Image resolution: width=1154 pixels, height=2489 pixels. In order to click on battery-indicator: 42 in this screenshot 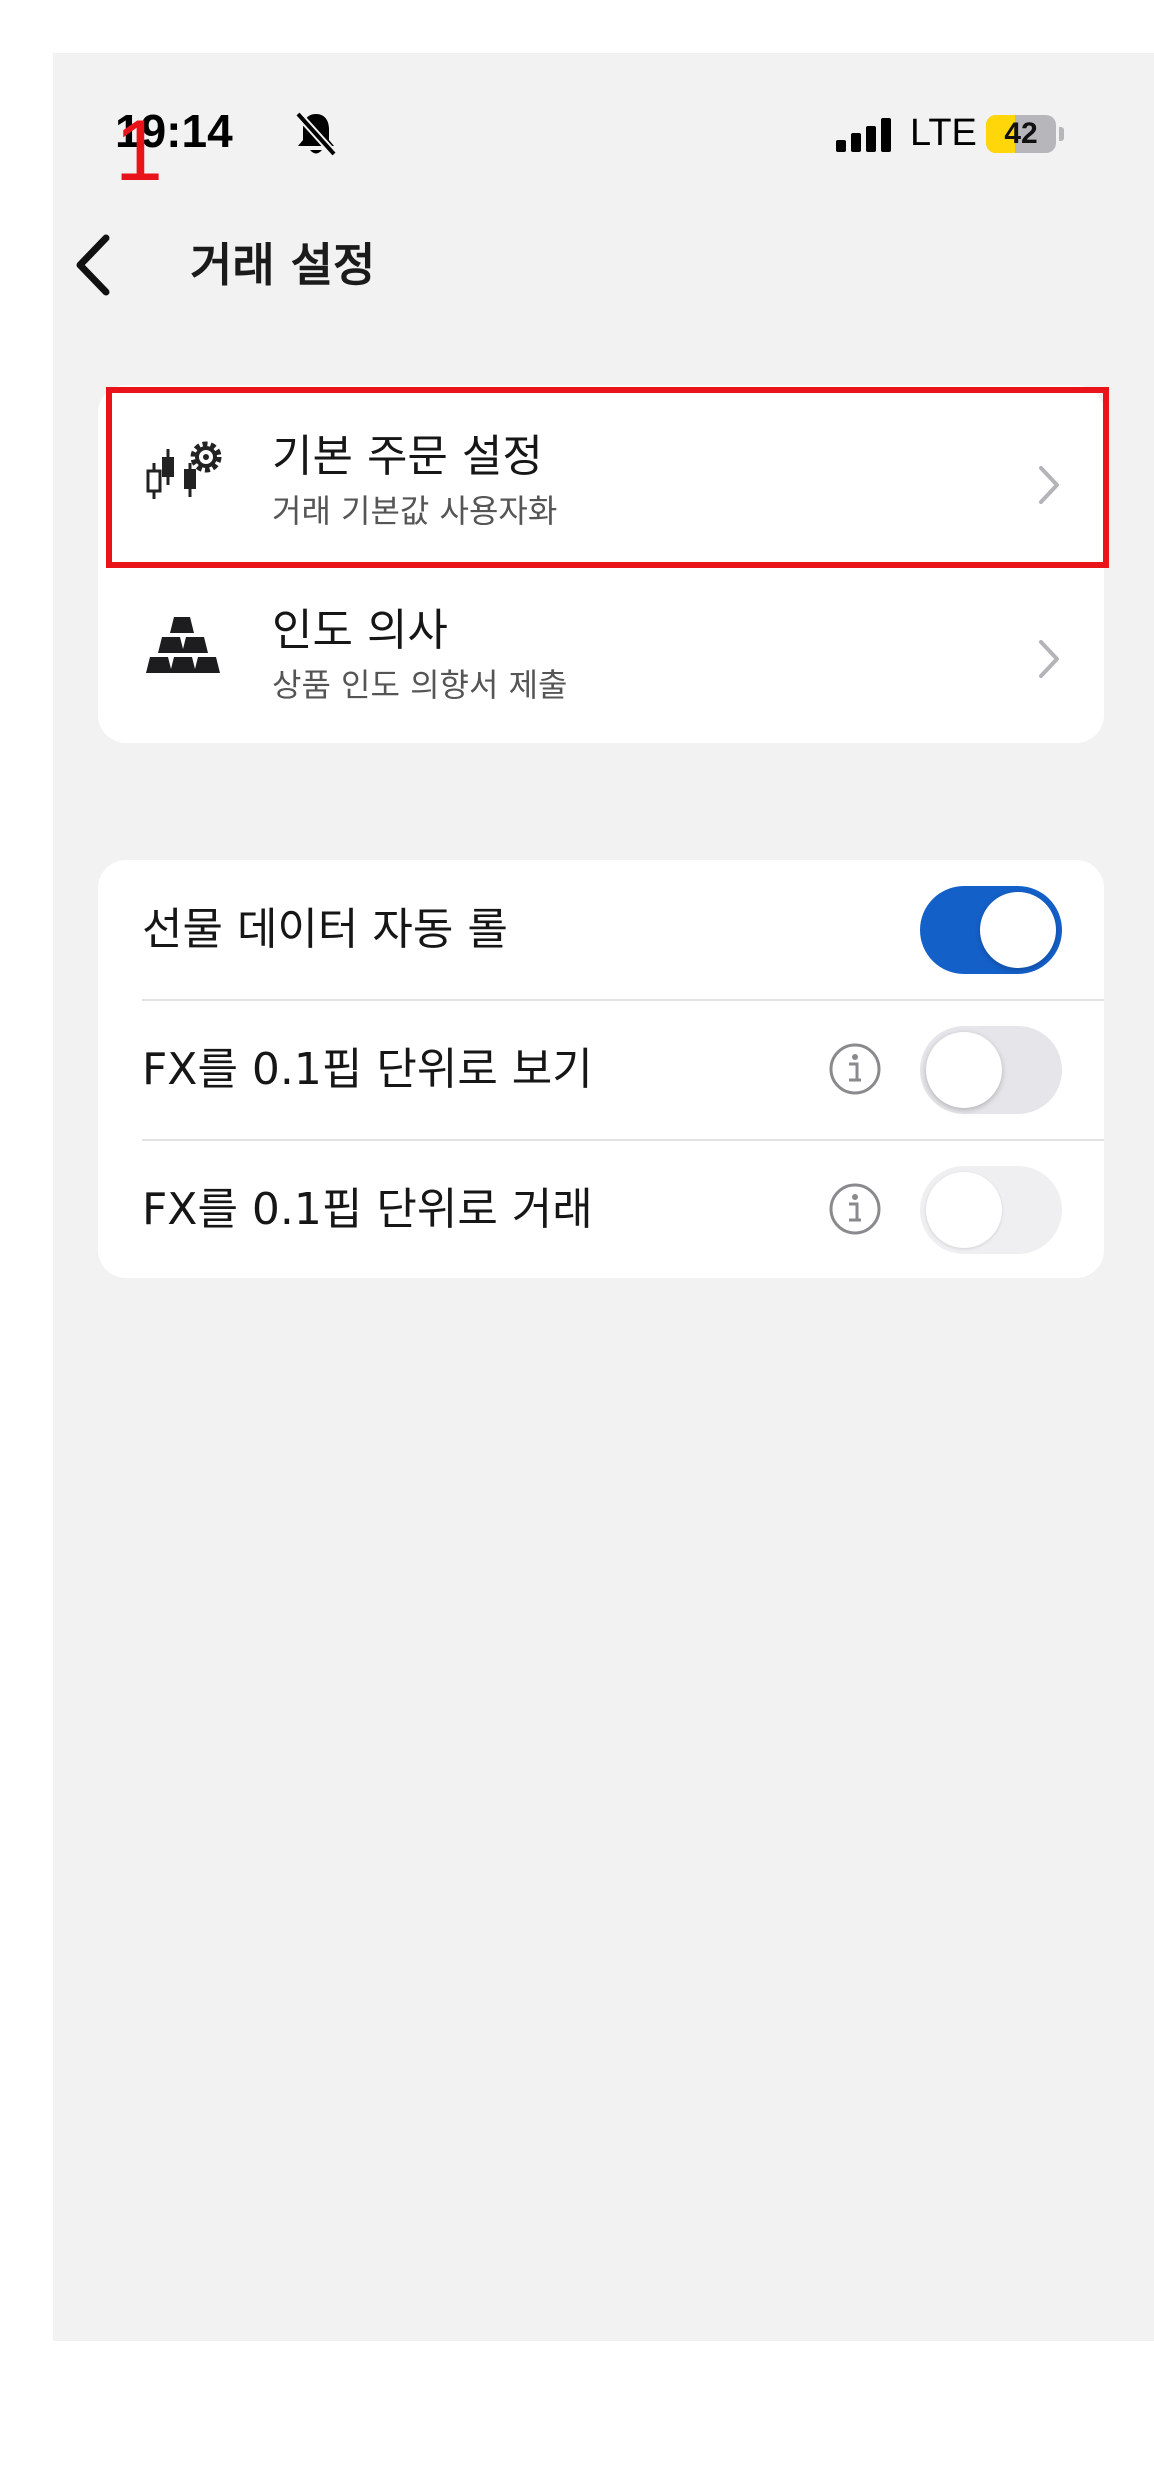, I will do `click(1021, 134)`.